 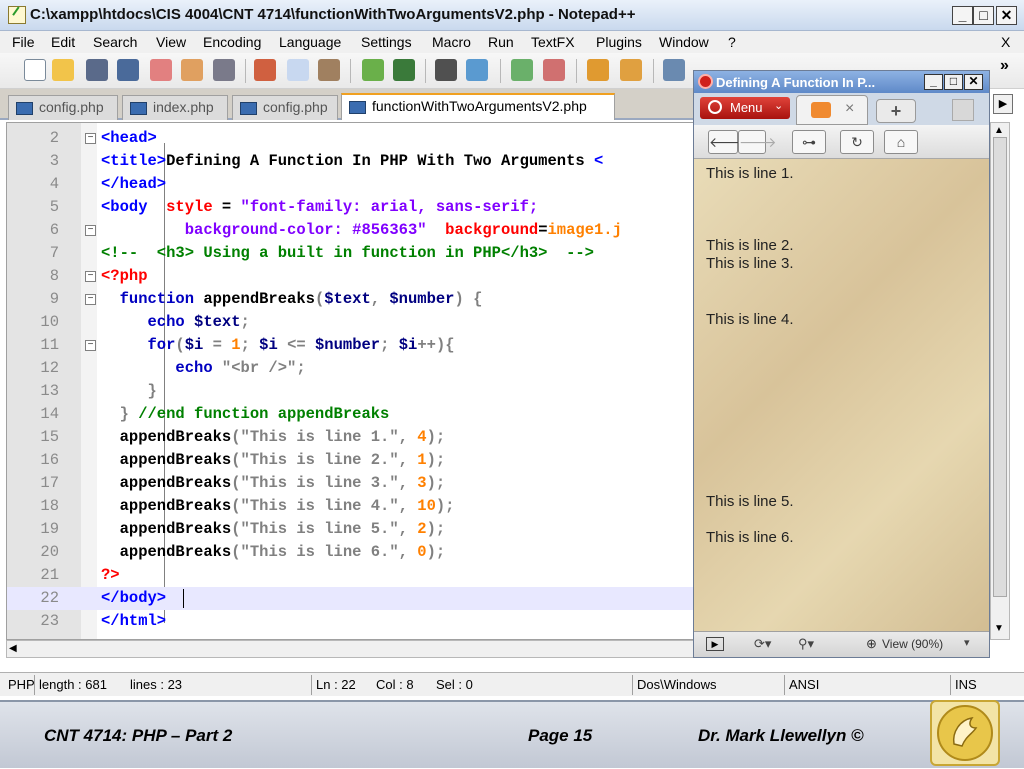 I want to click on code-line: 23 </html>, so click(x=351, y=621).